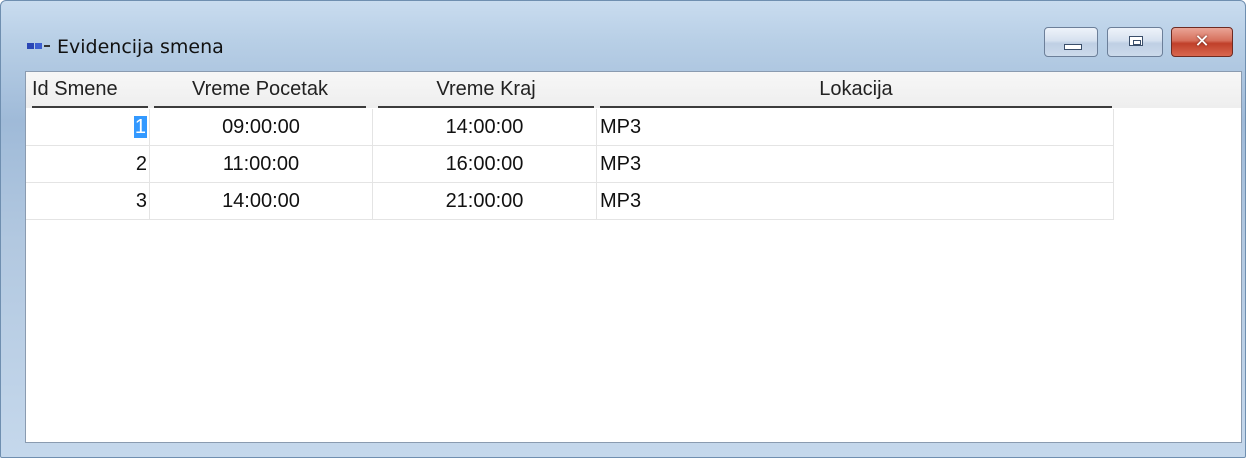 This screenshot has width=1246, height=458. I want to click on cell-id: 2, so click(88, 164).